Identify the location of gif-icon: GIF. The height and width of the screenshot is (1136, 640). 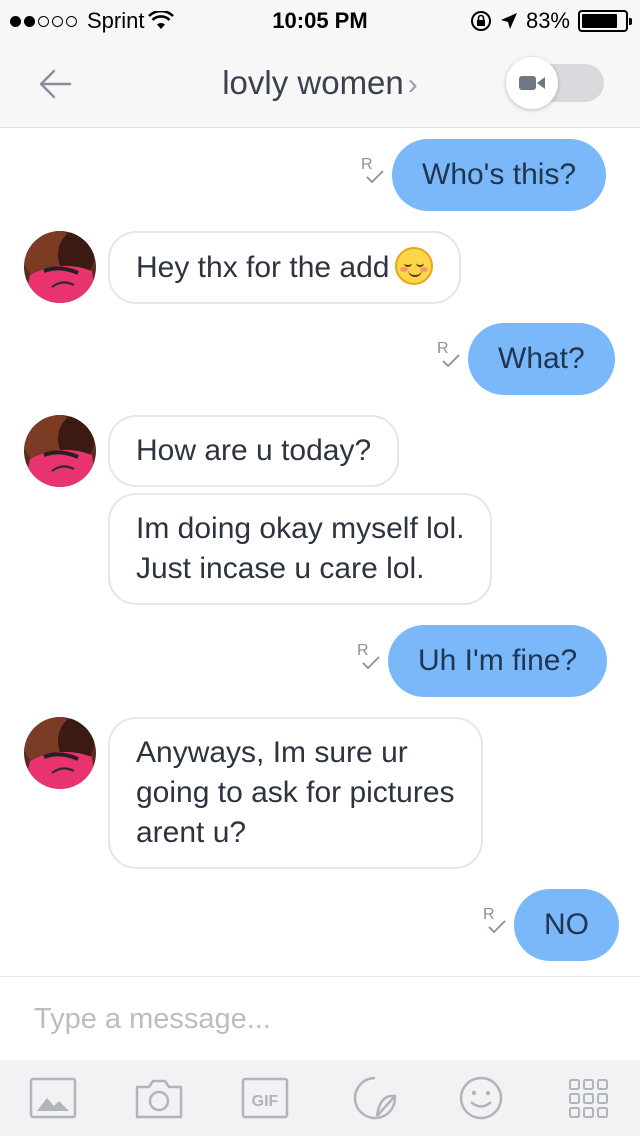
(265, 1098).